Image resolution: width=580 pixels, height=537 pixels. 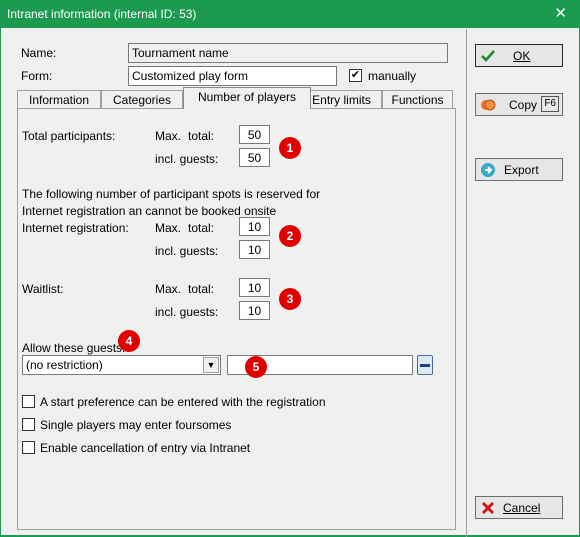 I want to click on copy-button: Copy F6, so click(x=519, y=104).